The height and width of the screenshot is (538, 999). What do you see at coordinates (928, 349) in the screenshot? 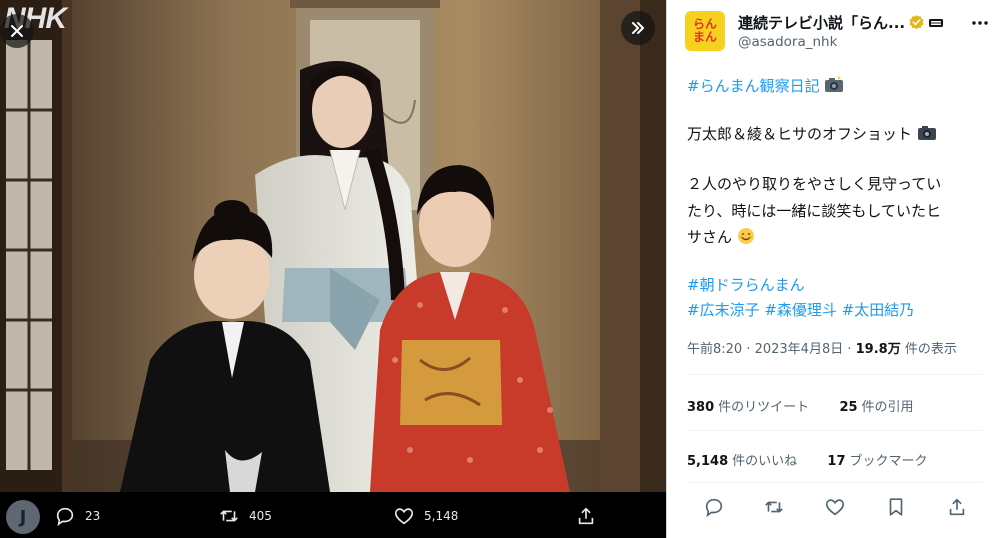
I see `views-label: 件の表示` at bounding box center [928, 349].